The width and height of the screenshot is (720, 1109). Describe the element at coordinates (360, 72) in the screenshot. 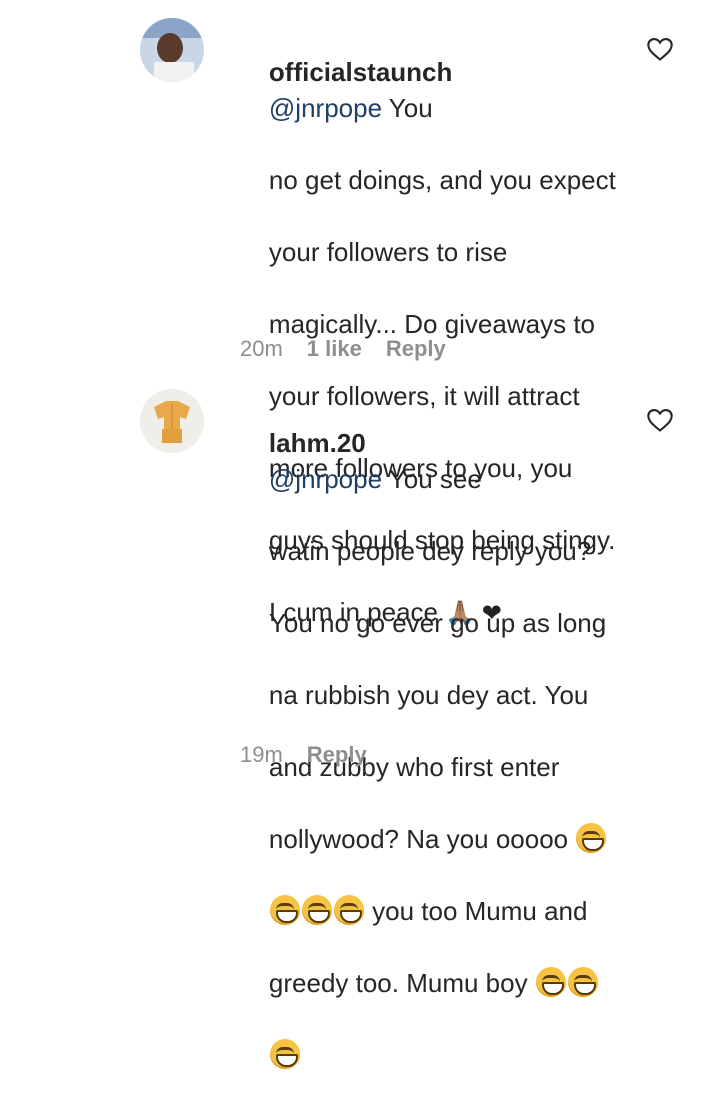

I see `username: officialstaunch` at that location.